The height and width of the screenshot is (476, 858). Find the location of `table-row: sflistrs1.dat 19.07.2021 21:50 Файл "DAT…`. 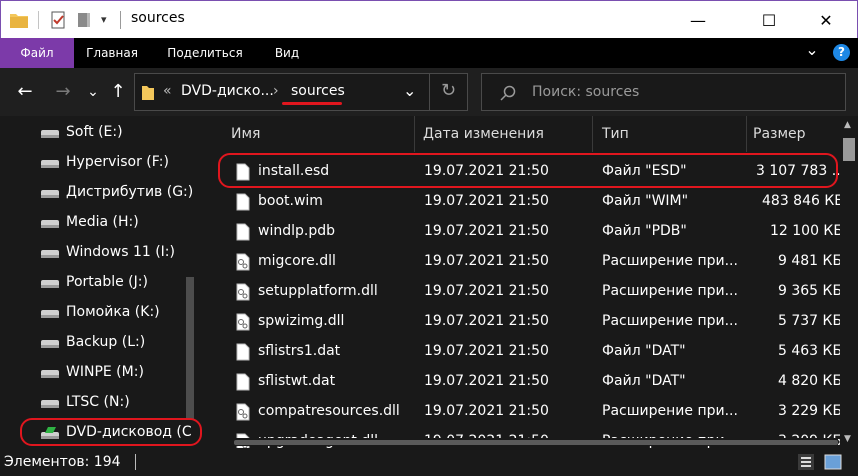

table-row: sflistrs1.dat 19.07.2021 21:50 Файл "DAT… is located at coordinates (524, 352).